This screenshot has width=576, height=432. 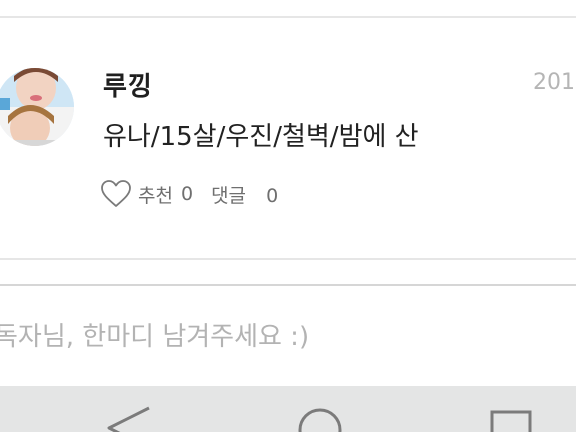 What do you see at coordinates (116, 193) in the screenshot?
I see `heart-icon` at bounding box center [116, 193].